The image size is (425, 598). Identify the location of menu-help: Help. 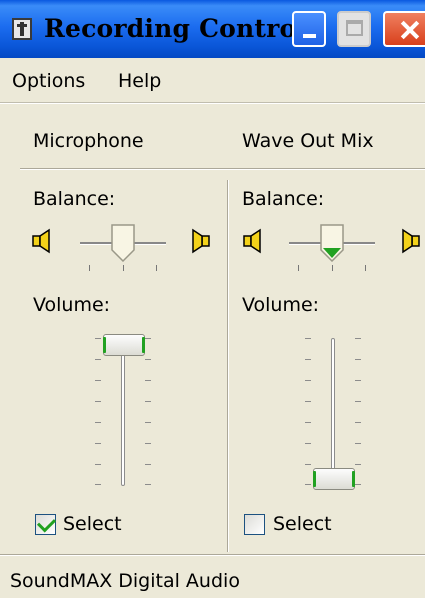
(139, 81).